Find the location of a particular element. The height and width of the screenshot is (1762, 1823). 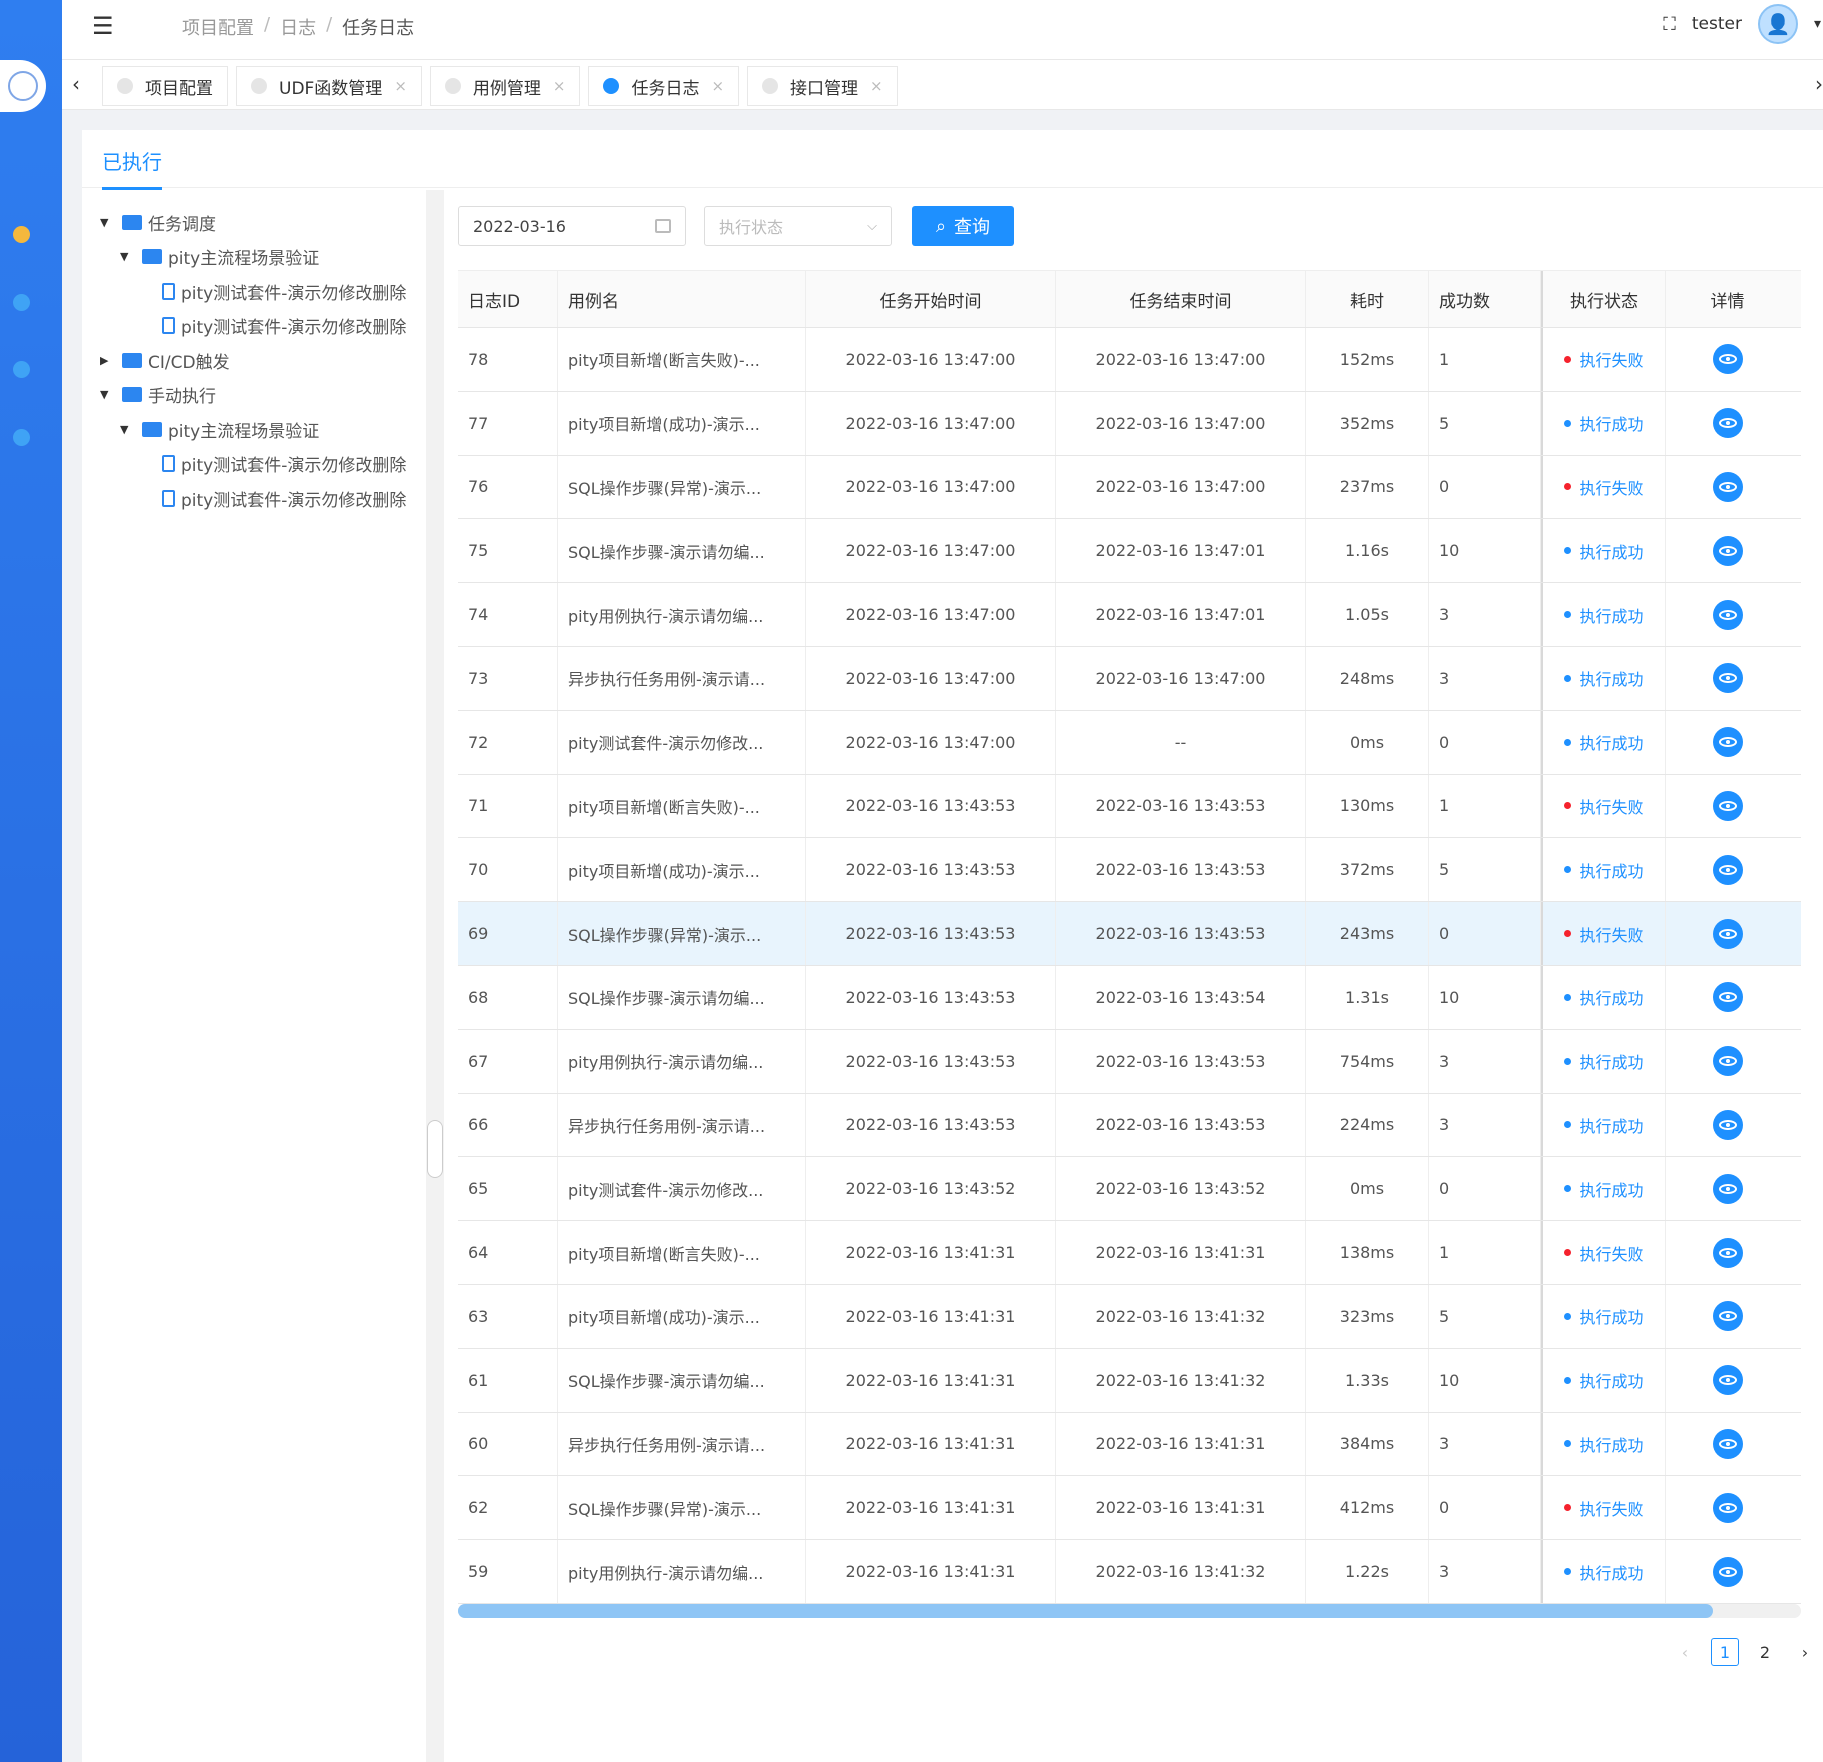

caret-down-icon: ▾ is located at coordinates (1817, 24).